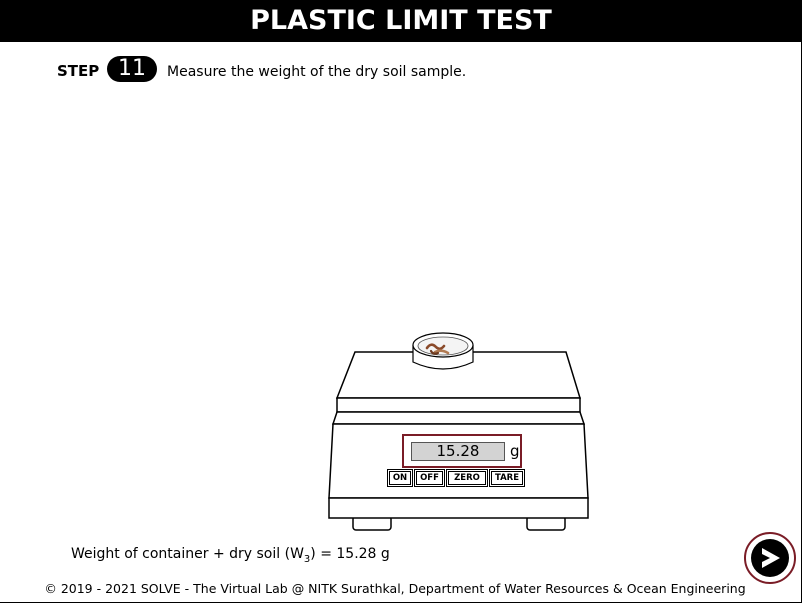 The image size is (812, 611). I want to click on scale-body-top, so click(458, 418).